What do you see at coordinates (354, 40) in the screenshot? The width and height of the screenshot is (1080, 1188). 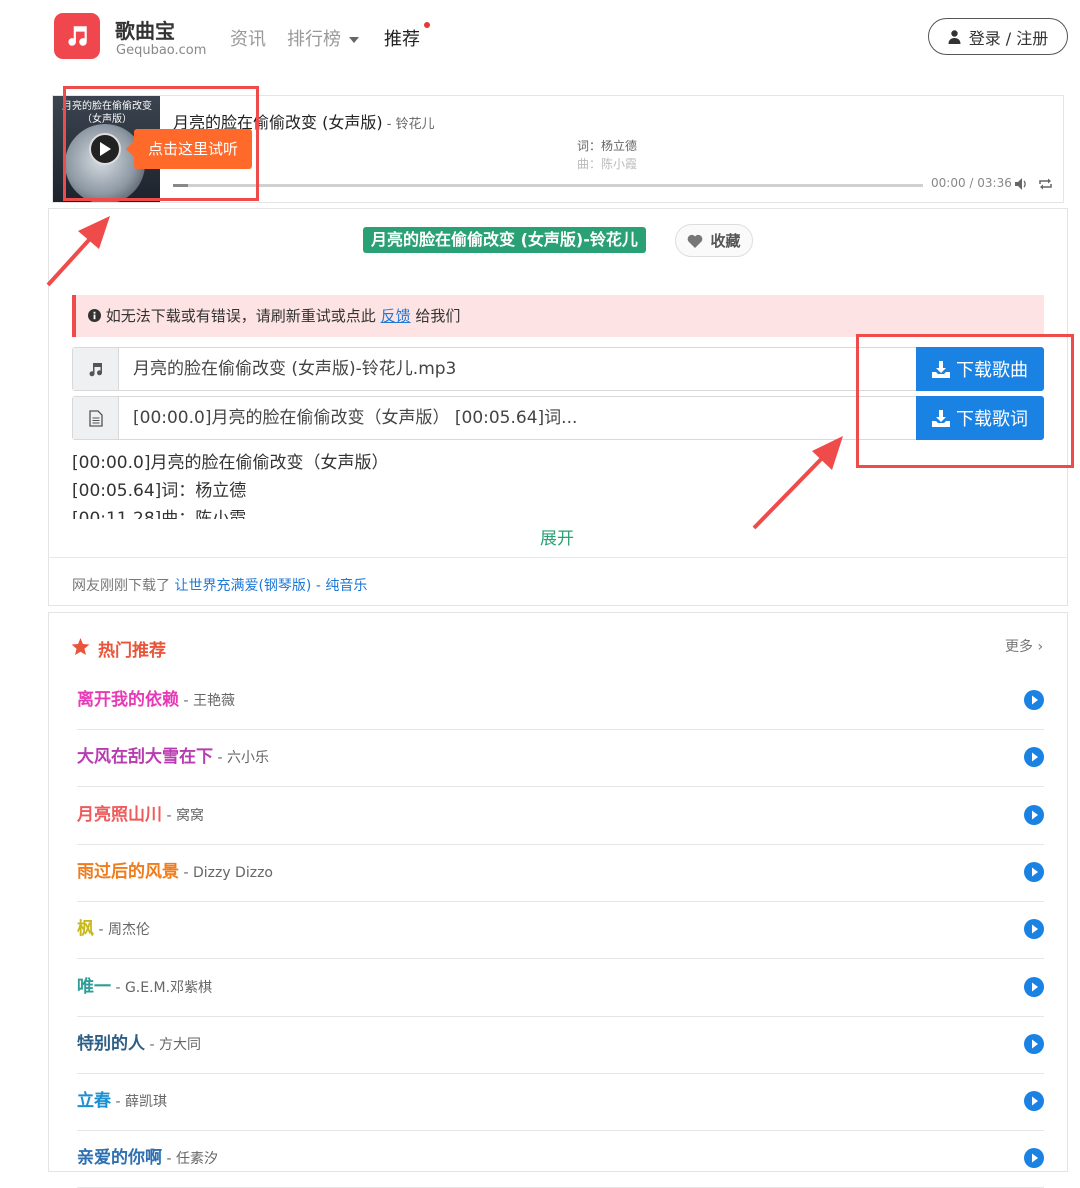 I see `caret-down-icon` at bounding box center [354, 40].